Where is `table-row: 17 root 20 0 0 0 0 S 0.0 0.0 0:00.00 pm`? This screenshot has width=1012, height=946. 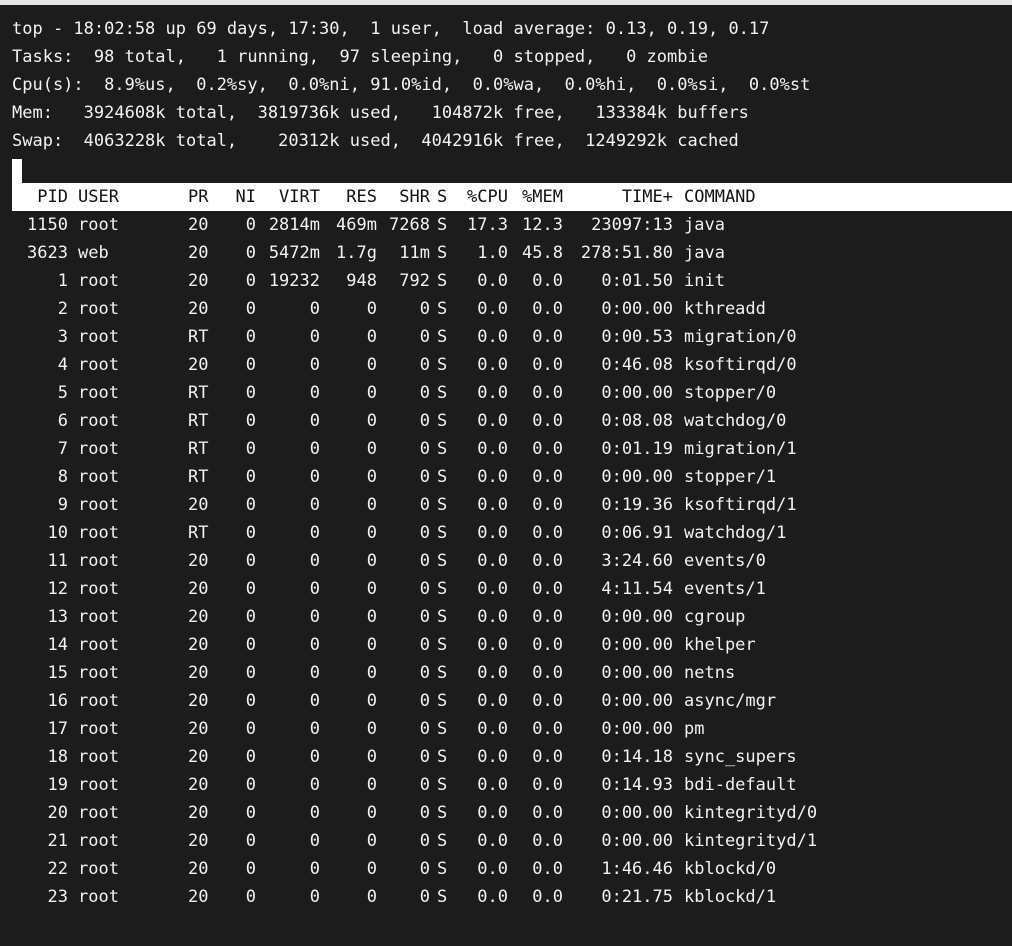
table-row: 17 root 20 0 0 0 0 S 0.0 0.0 0:00.00 pm is located at coordinates (512, 729).